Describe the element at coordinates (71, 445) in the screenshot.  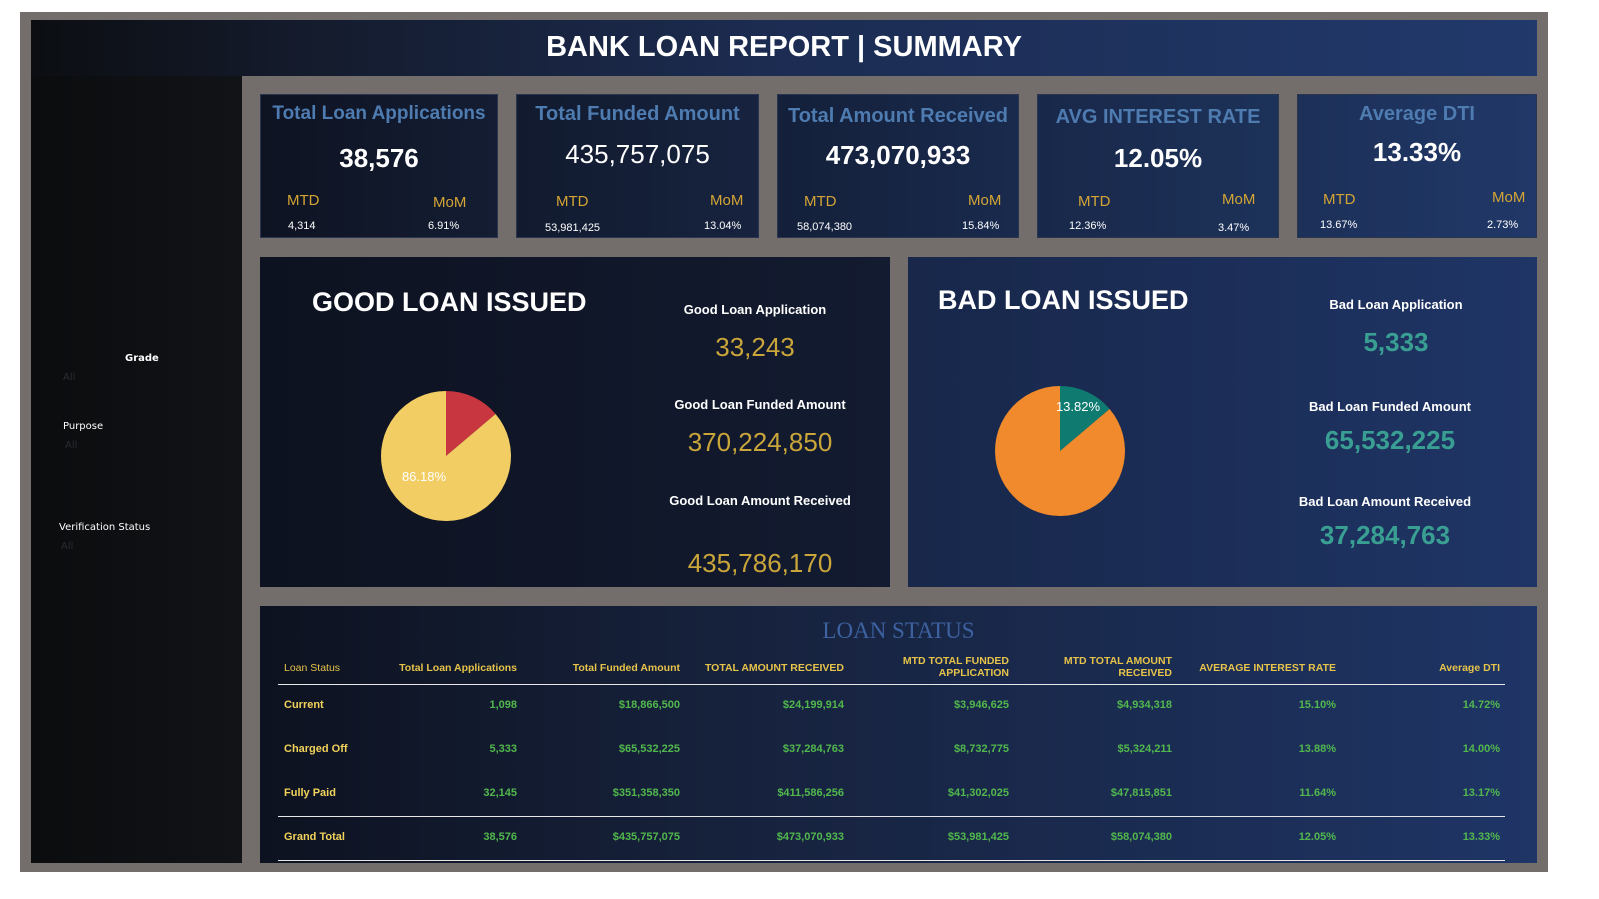
I see `slicer-purpose-value: All` at that location.